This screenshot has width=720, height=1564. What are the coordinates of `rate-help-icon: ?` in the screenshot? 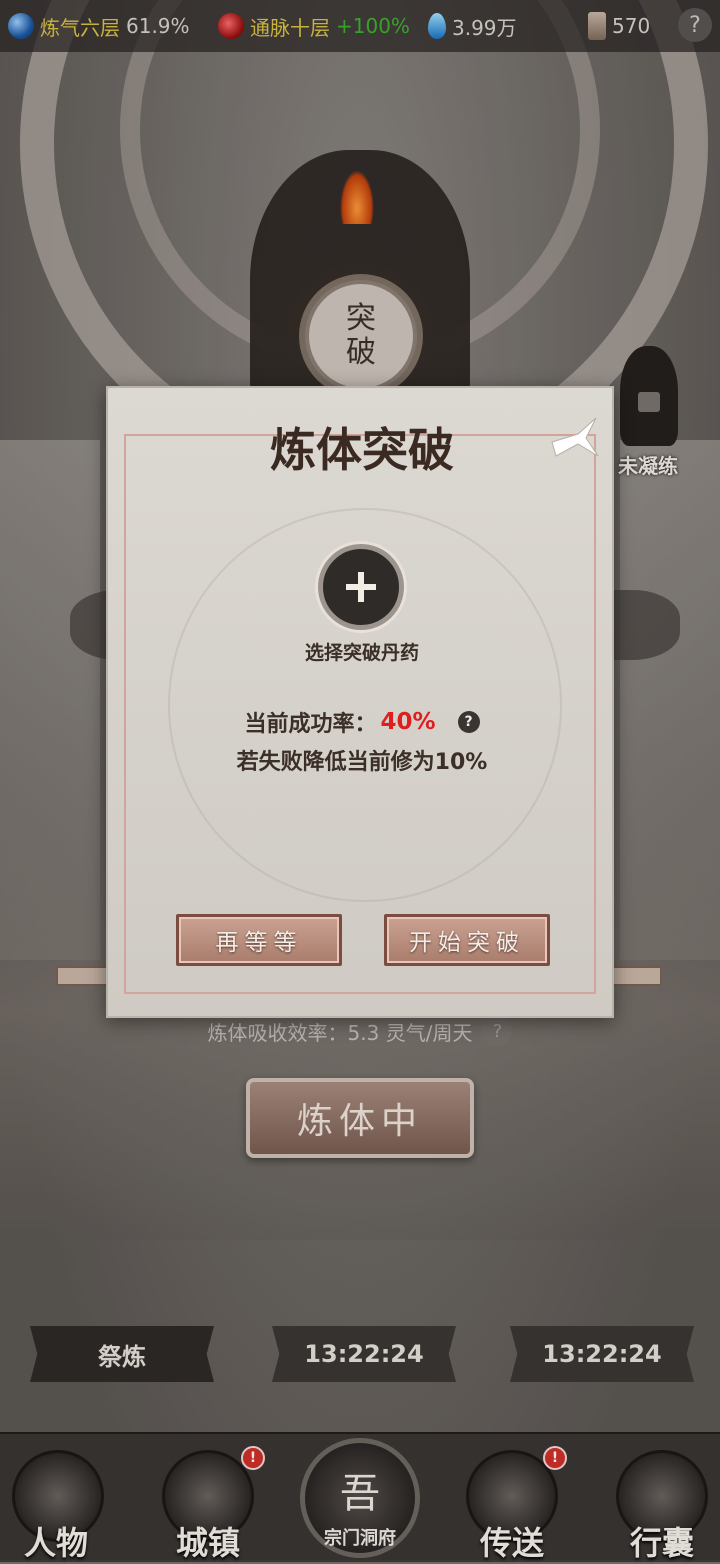 It's located at (468, 722).